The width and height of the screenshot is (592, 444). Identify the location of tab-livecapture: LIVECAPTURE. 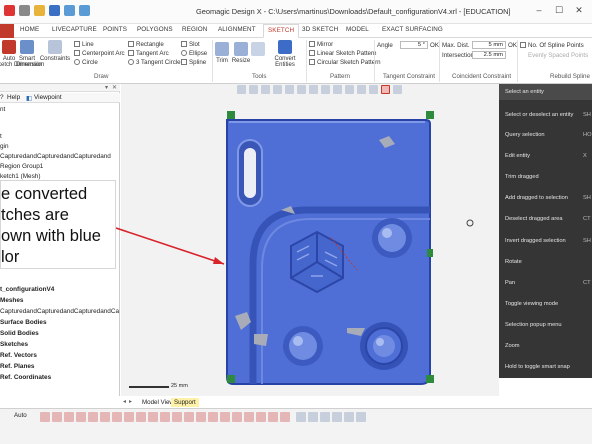
(74, 29).